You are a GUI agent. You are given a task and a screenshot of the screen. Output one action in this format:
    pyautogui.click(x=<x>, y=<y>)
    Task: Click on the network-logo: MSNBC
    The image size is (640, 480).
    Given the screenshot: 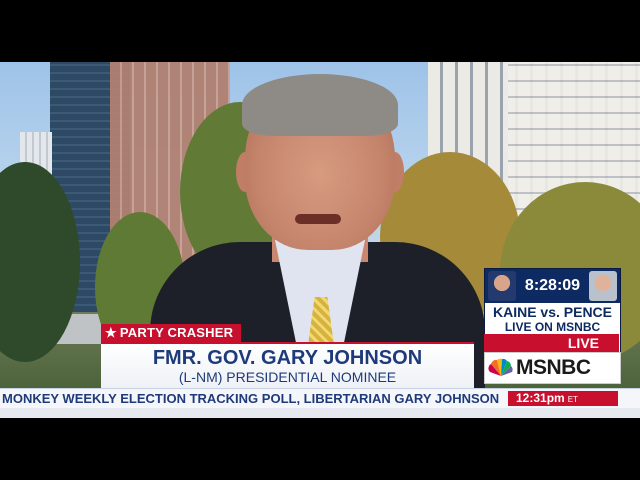 What is the action you would take?
    pyautogui.click(x=552, y=368)
    